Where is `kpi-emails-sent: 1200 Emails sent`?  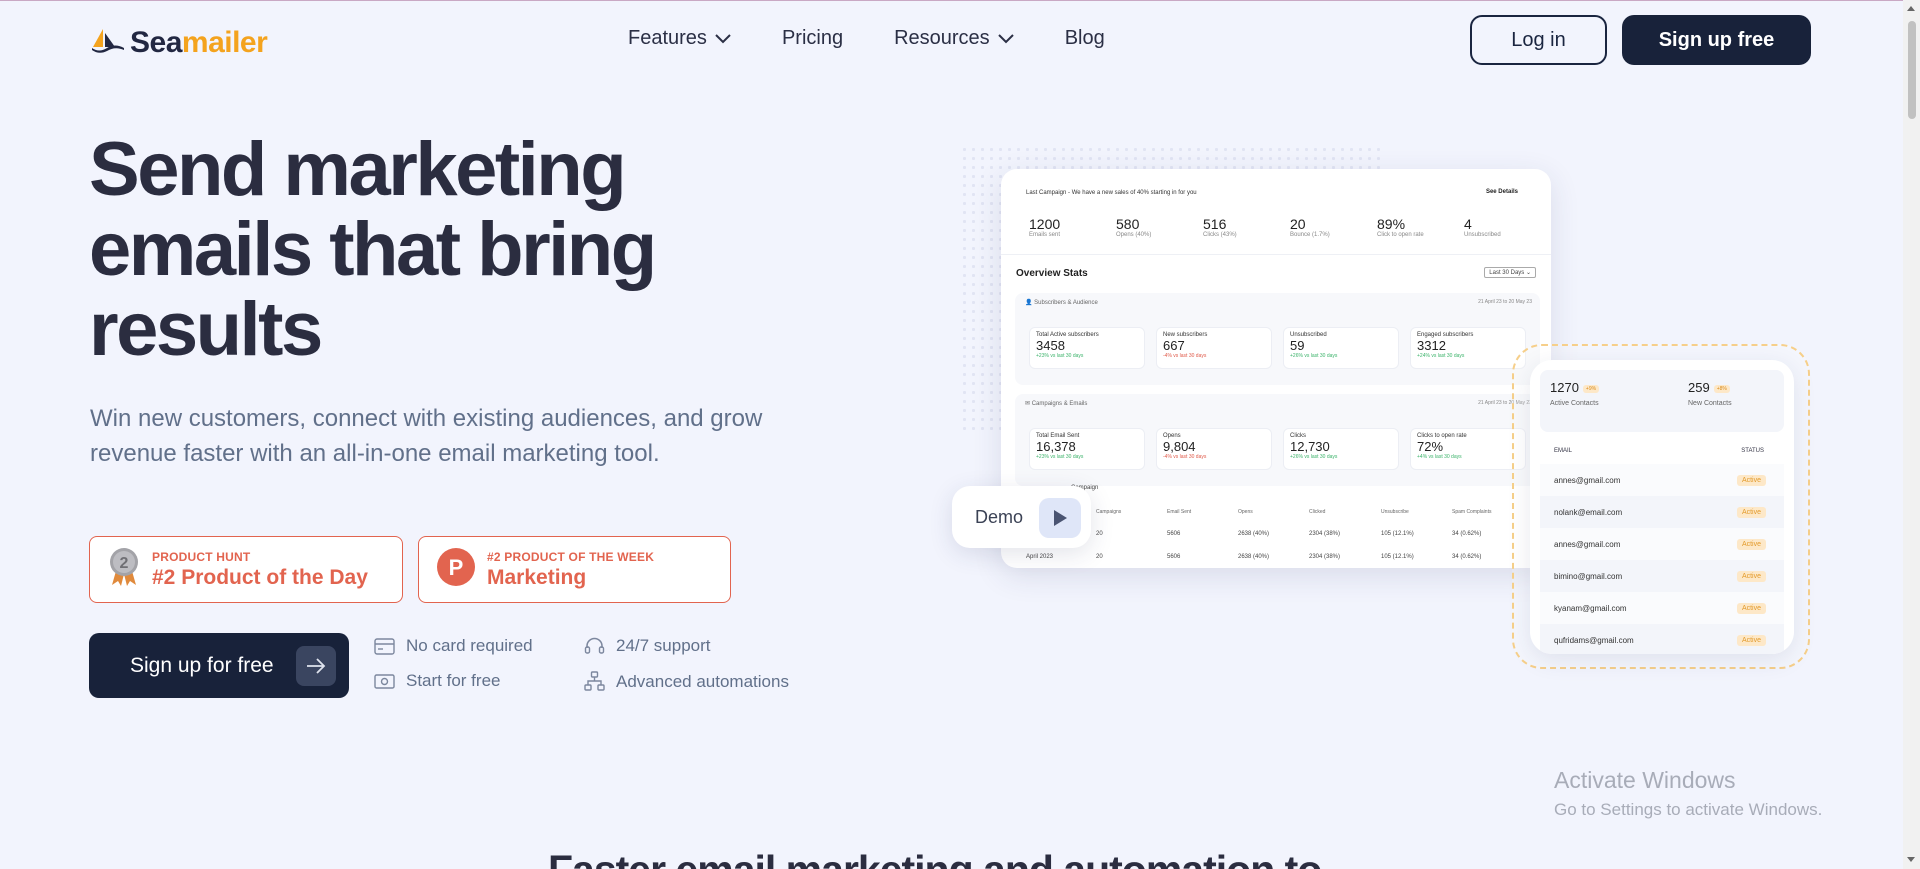
kpi-emails-sent: 1200 Emails sent is located at coordinates (1044, 227).